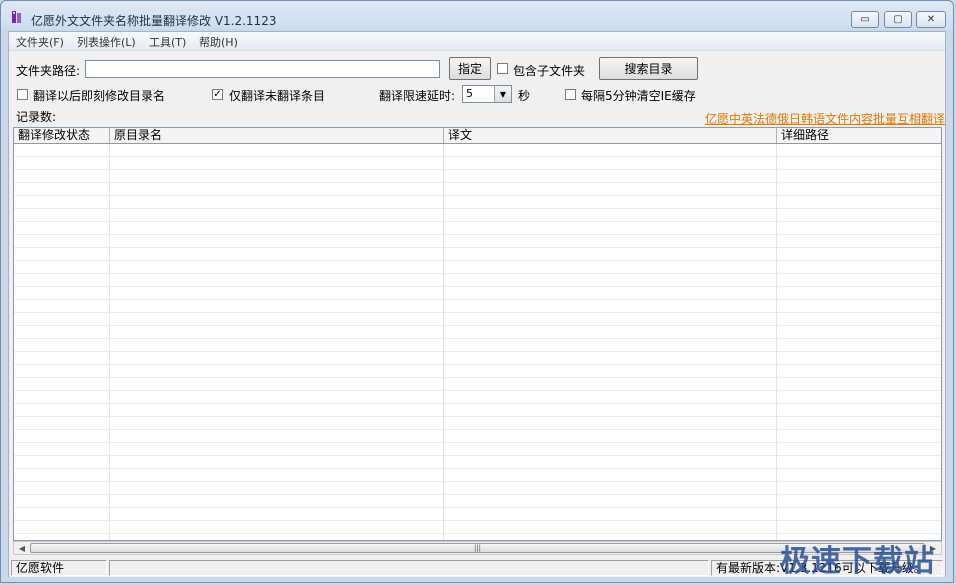 The image size is (956, 585). What do you see at coordinates (825, 118) in the screenshot?
I see `promo-link: 亿愿中英法德俄日韩语文件内容批量互相翻译` at bounding box center [825, 118].